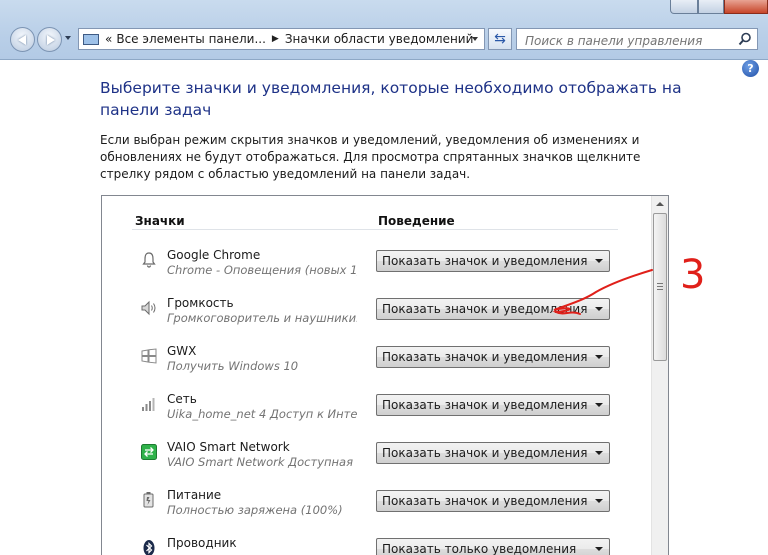  Describe the element at coordinates (233, 366) in the screenshot. I see `item-description: Получить Windows 10` at that location.